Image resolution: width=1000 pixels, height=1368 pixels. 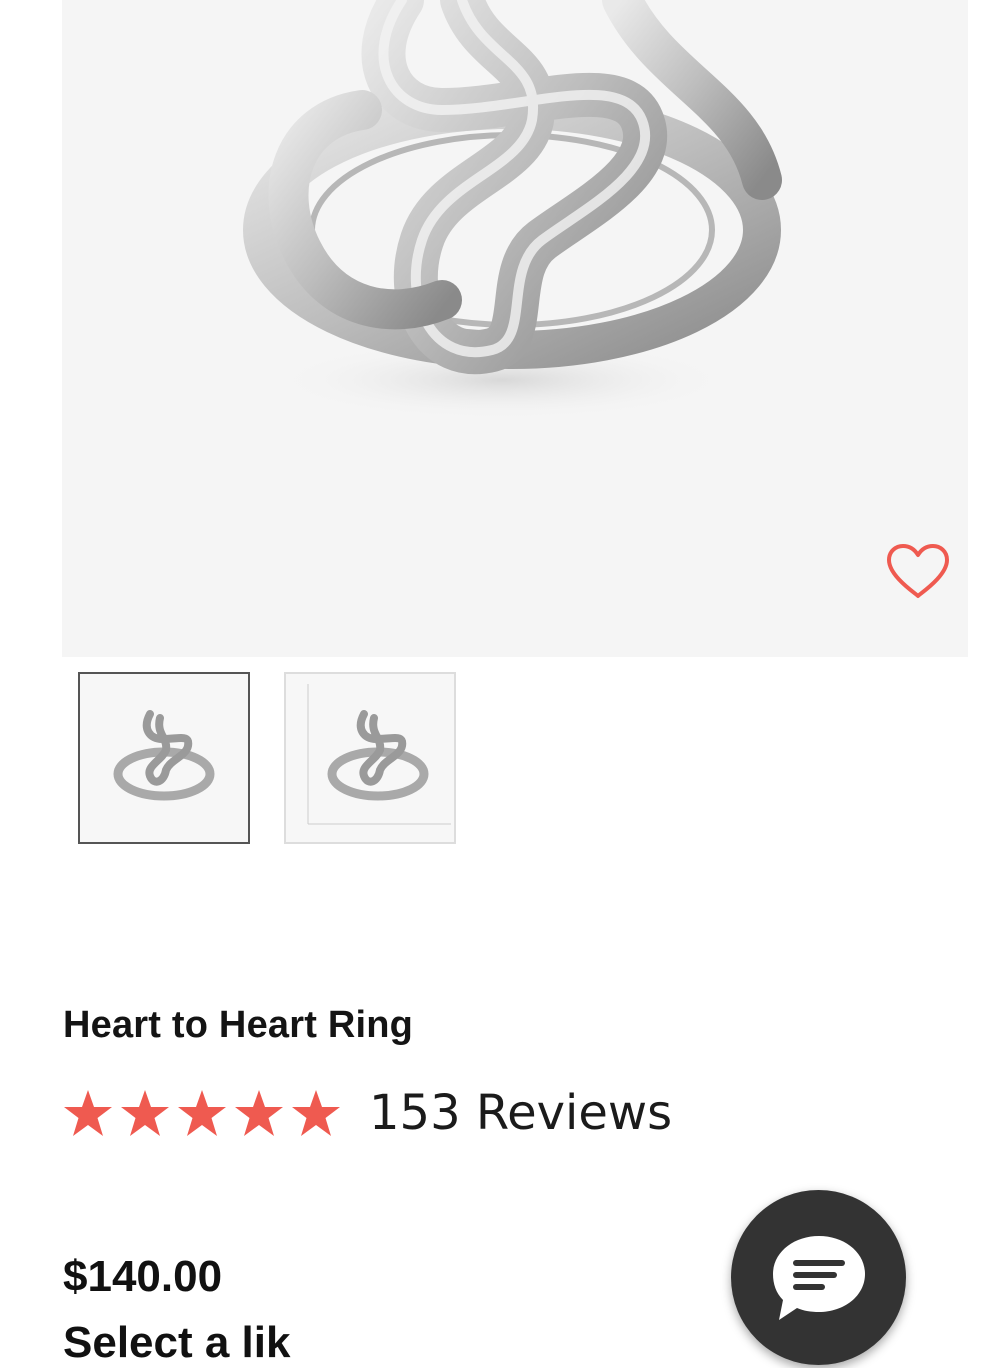 I want to click on ring-size-chart-thumbnail-image, so click(x=379, y=754).